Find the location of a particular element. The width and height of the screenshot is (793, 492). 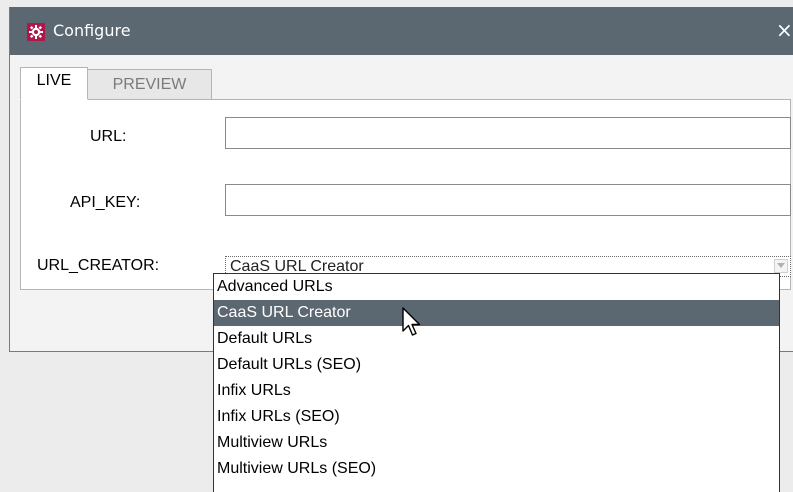

dropdown-option-default-urls: Default URLs is located at coordinates (496, 339).